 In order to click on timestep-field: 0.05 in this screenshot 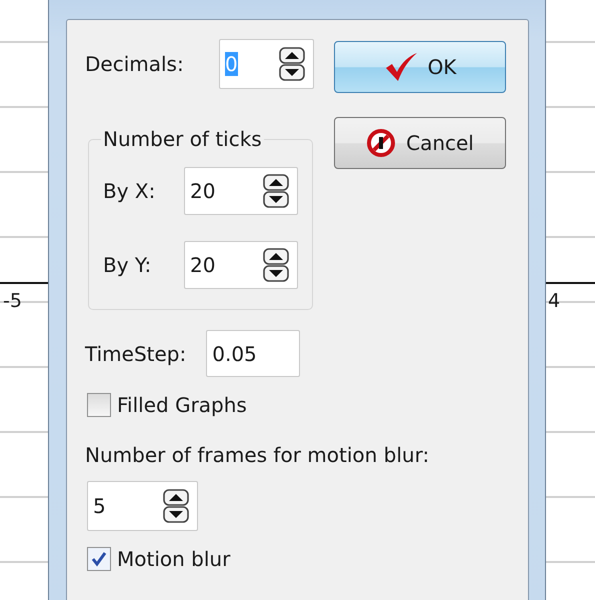, I will do `click(253, 353)`.